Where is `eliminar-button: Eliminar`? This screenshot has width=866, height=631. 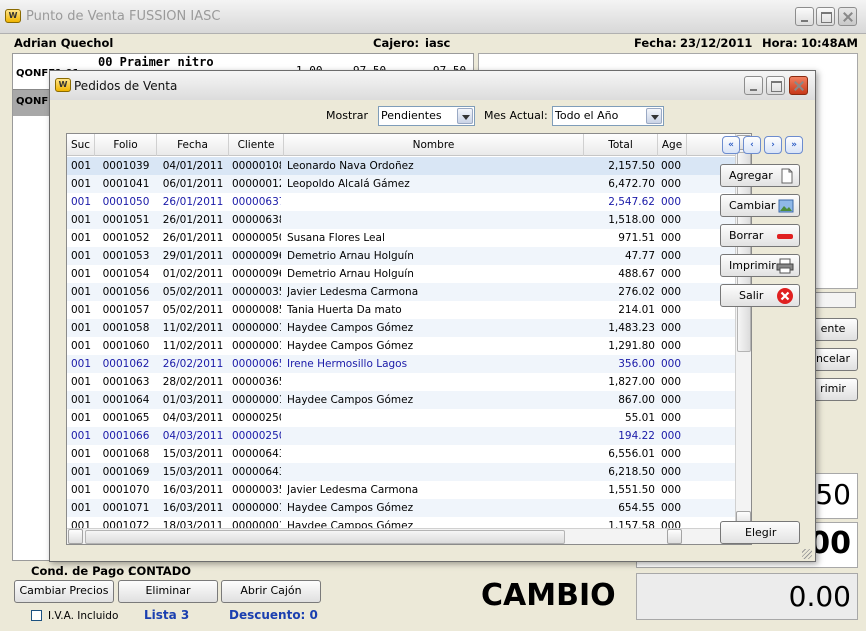
eliminar-button: Eliminar is located at coordinates (168, 591).